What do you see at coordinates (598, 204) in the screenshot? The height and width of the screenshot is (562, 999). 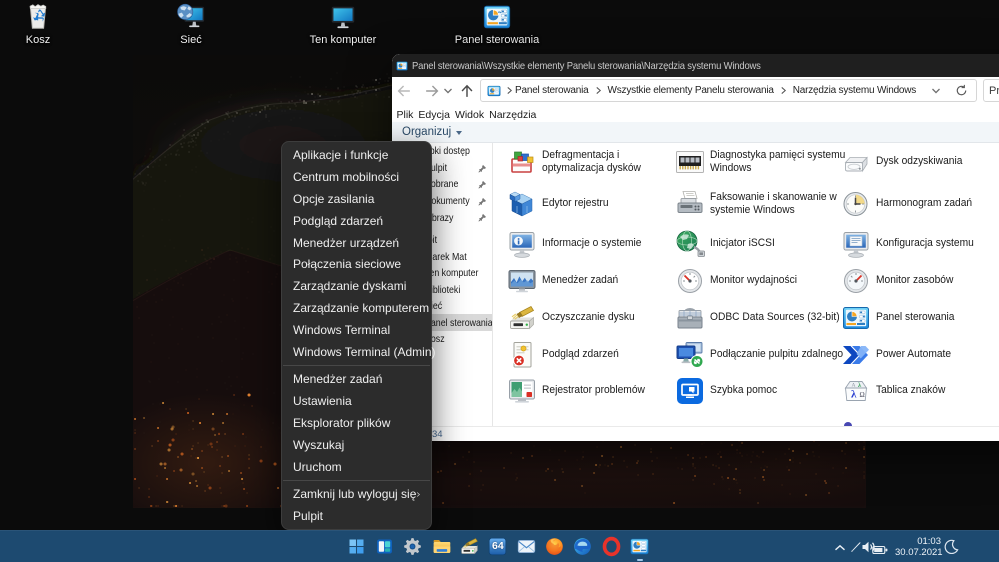 I see `file-item-registry-editor: Edytor rejestru` at bounding box center [598, 204].